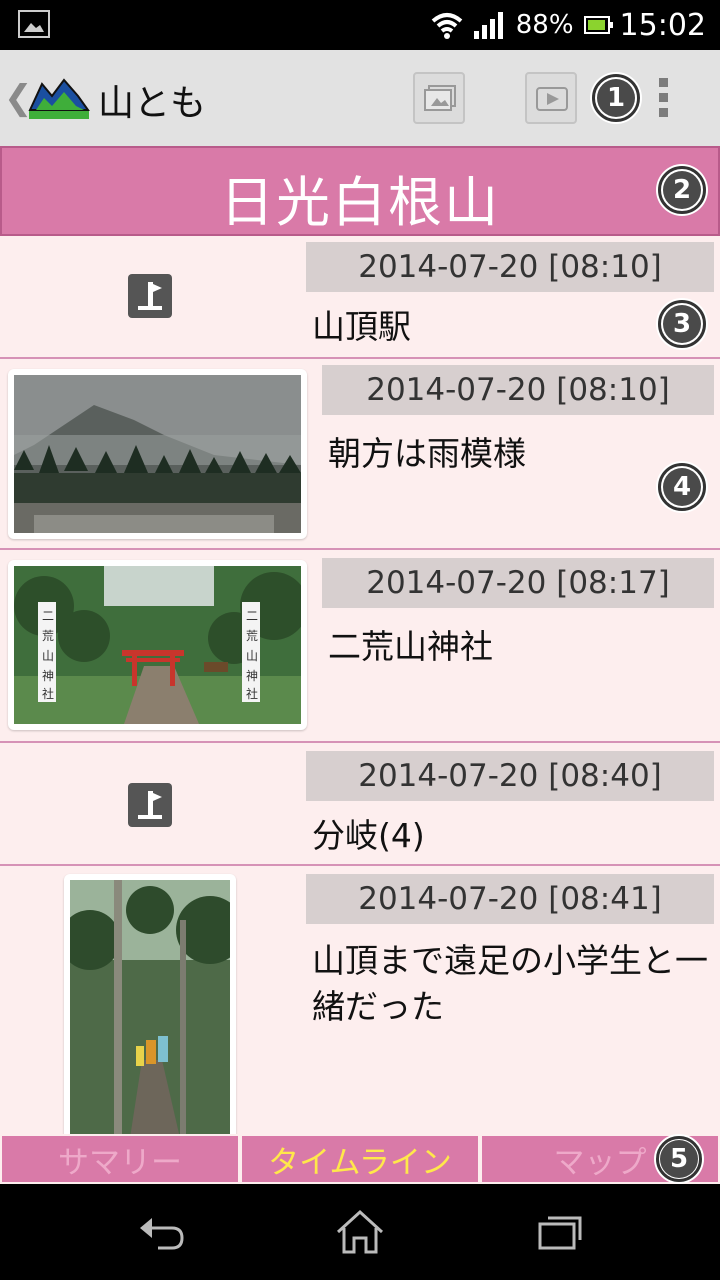  Describe the element at coordinates (162, 1232) in the screenshot. I see `nav-back-icon` at that location.